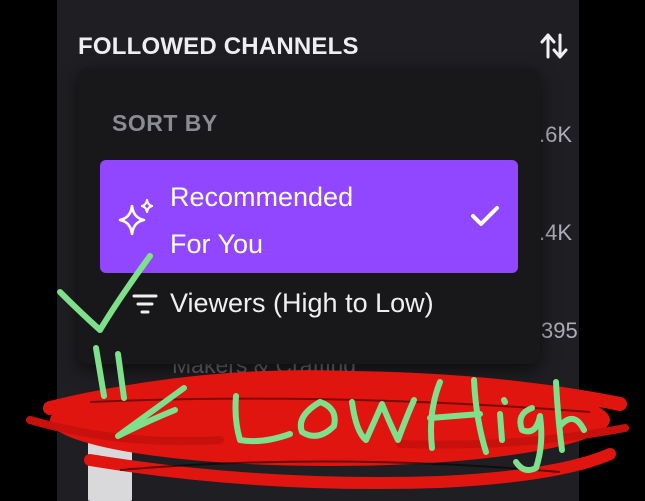  I want to click on sort-descending-icon, so click(145, 304).